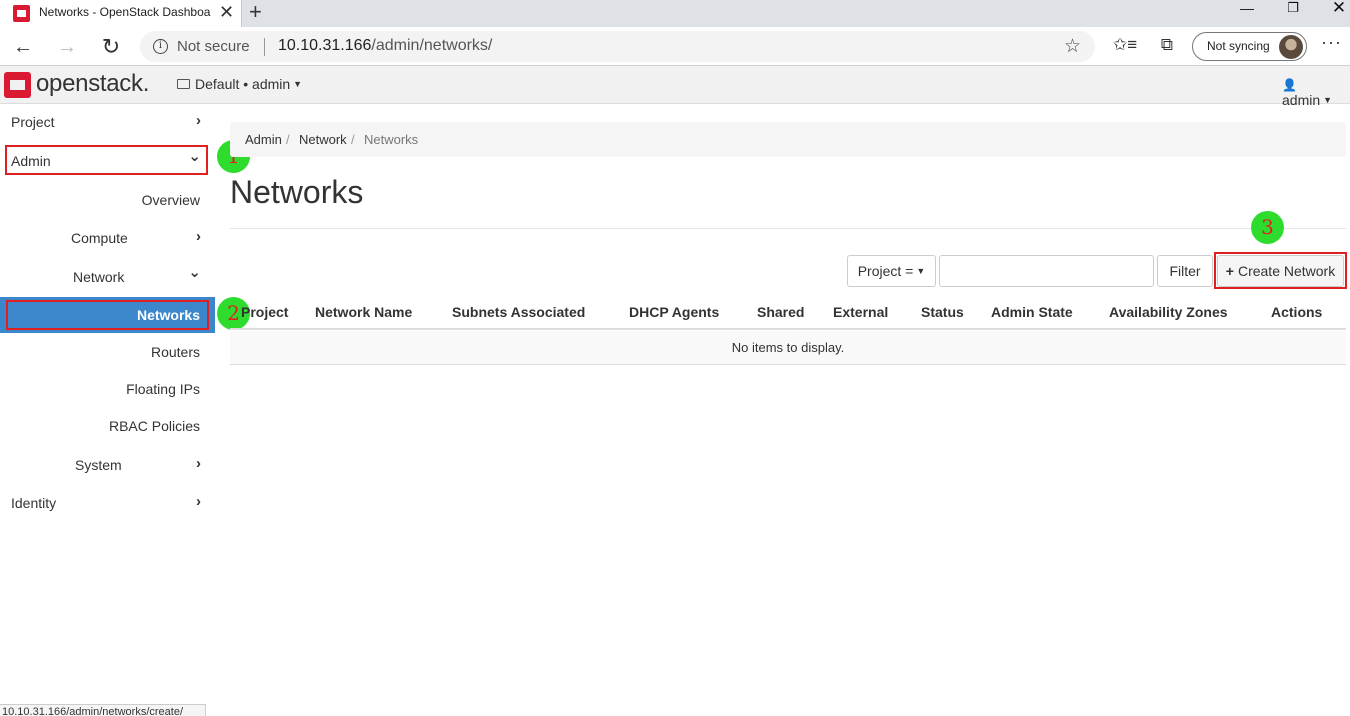  I want to click on favorites-icon: ✩≡, so click(1125, 45).